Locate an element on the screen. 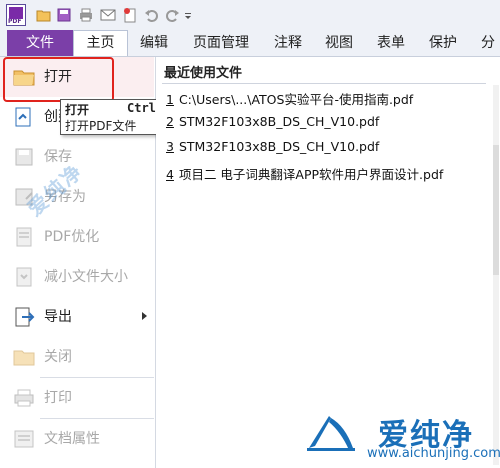 Image resolution: width=500 pixels, height=468 pixels. recent-divider is located at coordinates (324, 83).